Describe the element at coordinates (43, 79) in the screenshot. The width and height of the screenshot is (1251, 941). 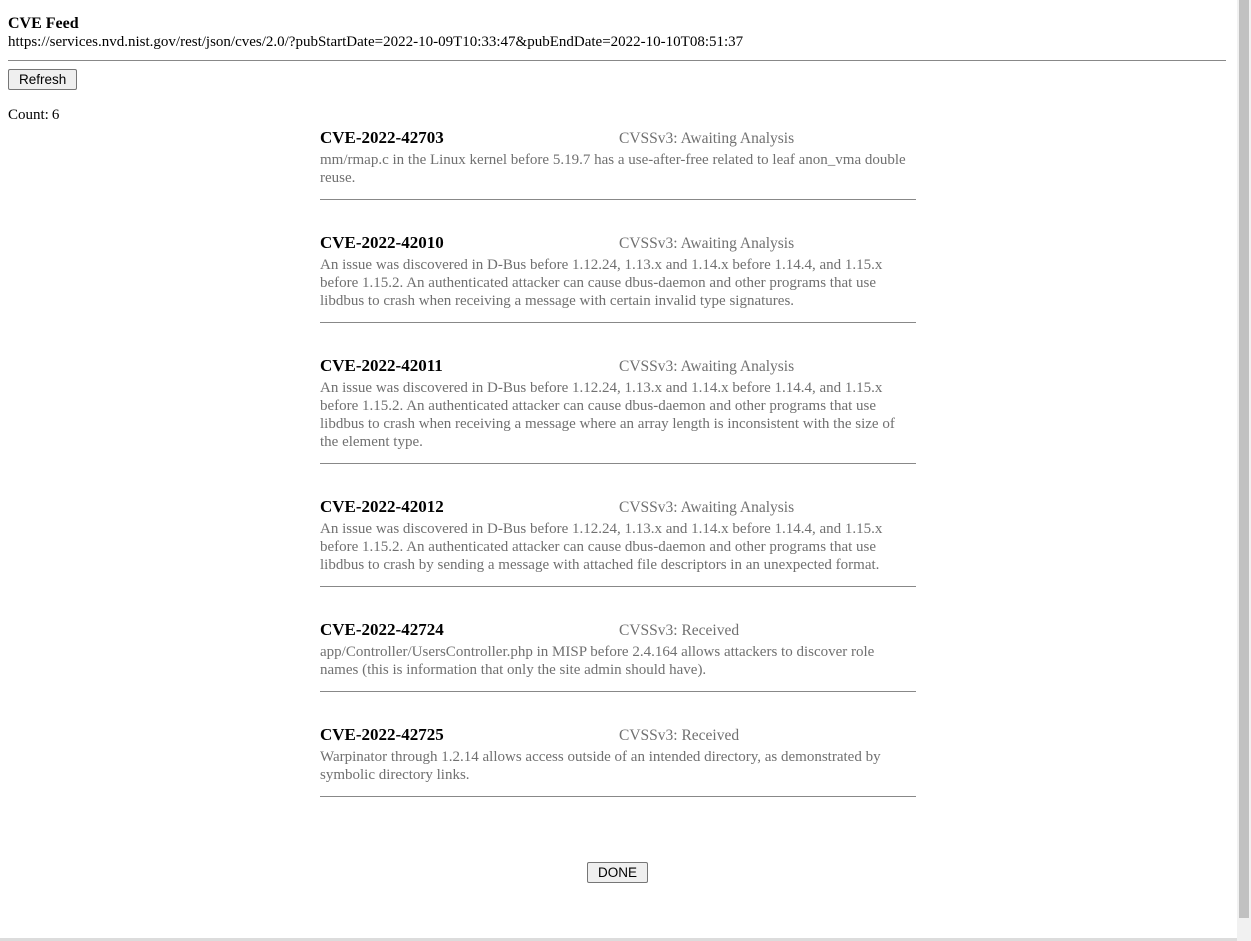
I see `refresh-button: Refresh` at that location.